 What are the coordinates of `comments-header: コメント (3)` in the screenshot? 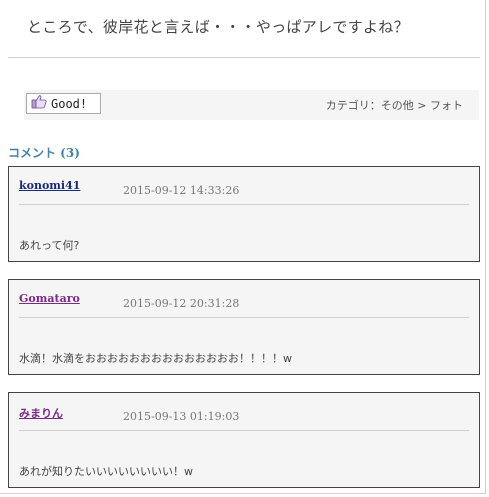 It's located at (44, 153).